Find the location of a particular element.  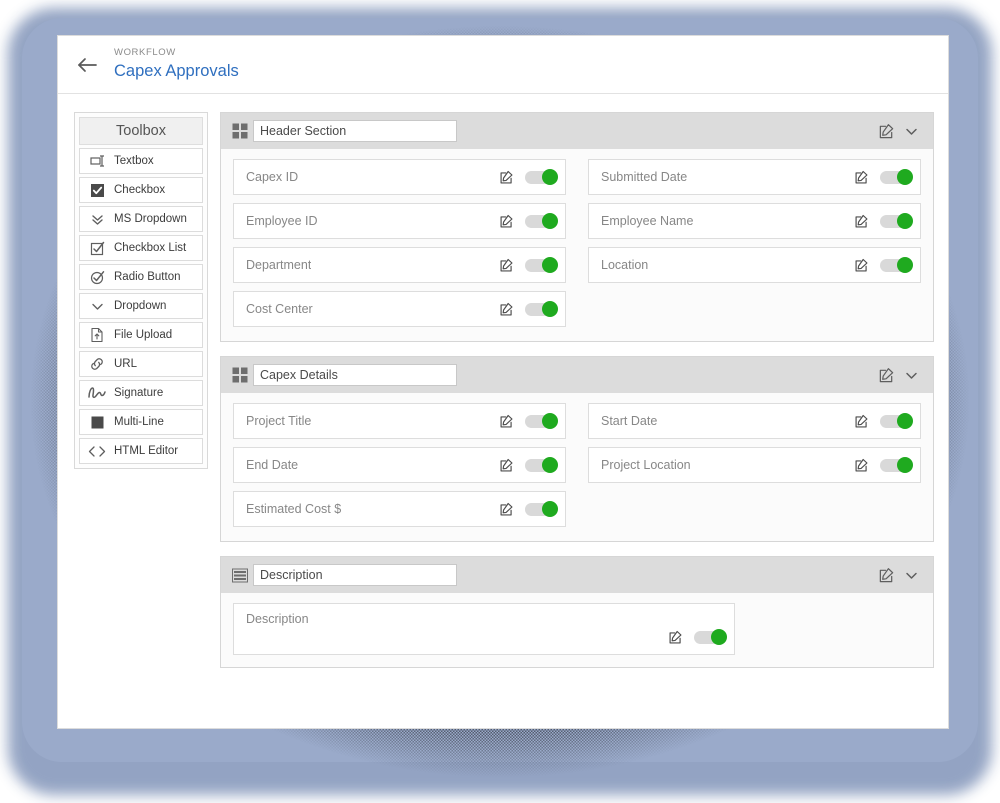

form-field: Location is located at coordinates (754, 265).